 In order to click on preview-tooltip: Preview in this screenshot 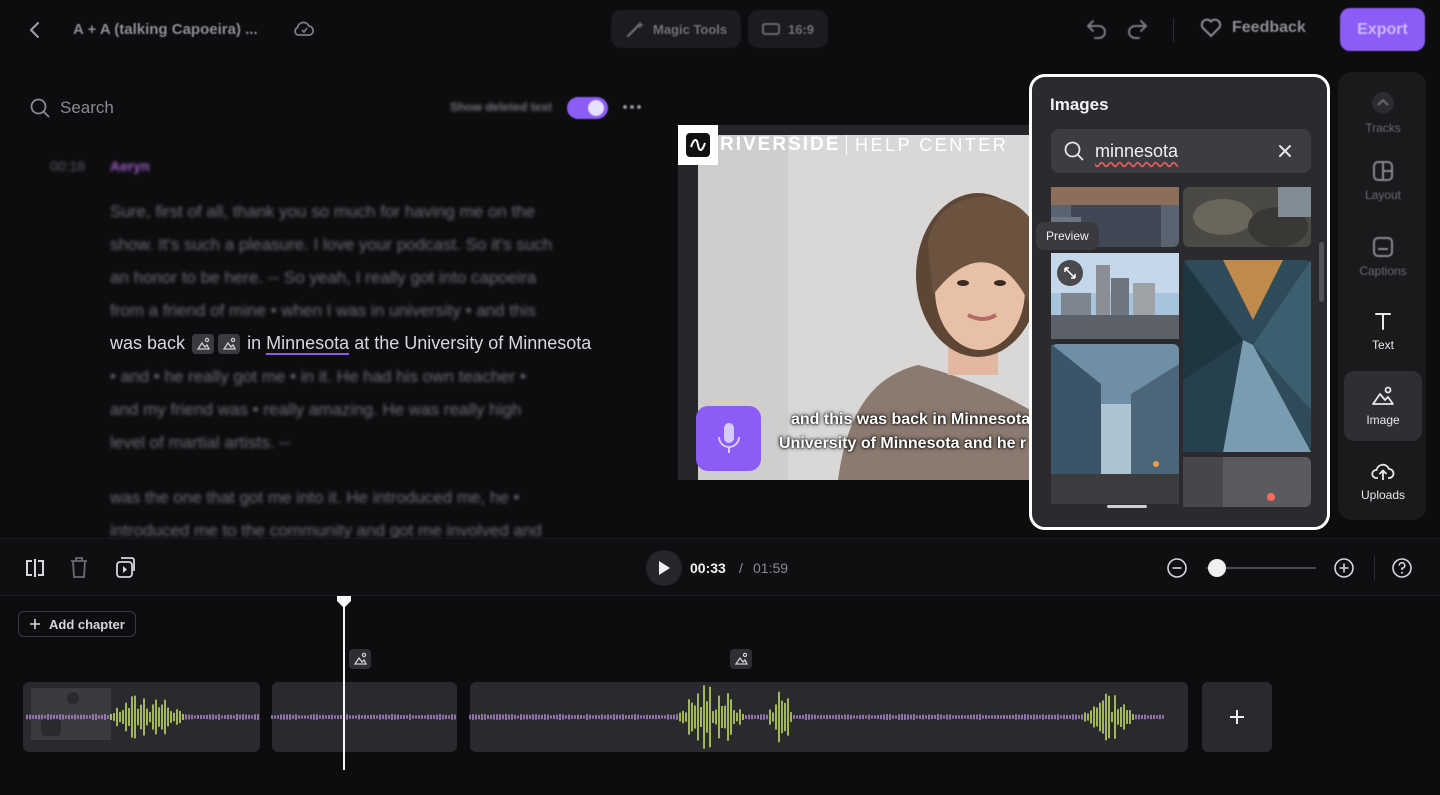, I will do `click(1067, 236)`.